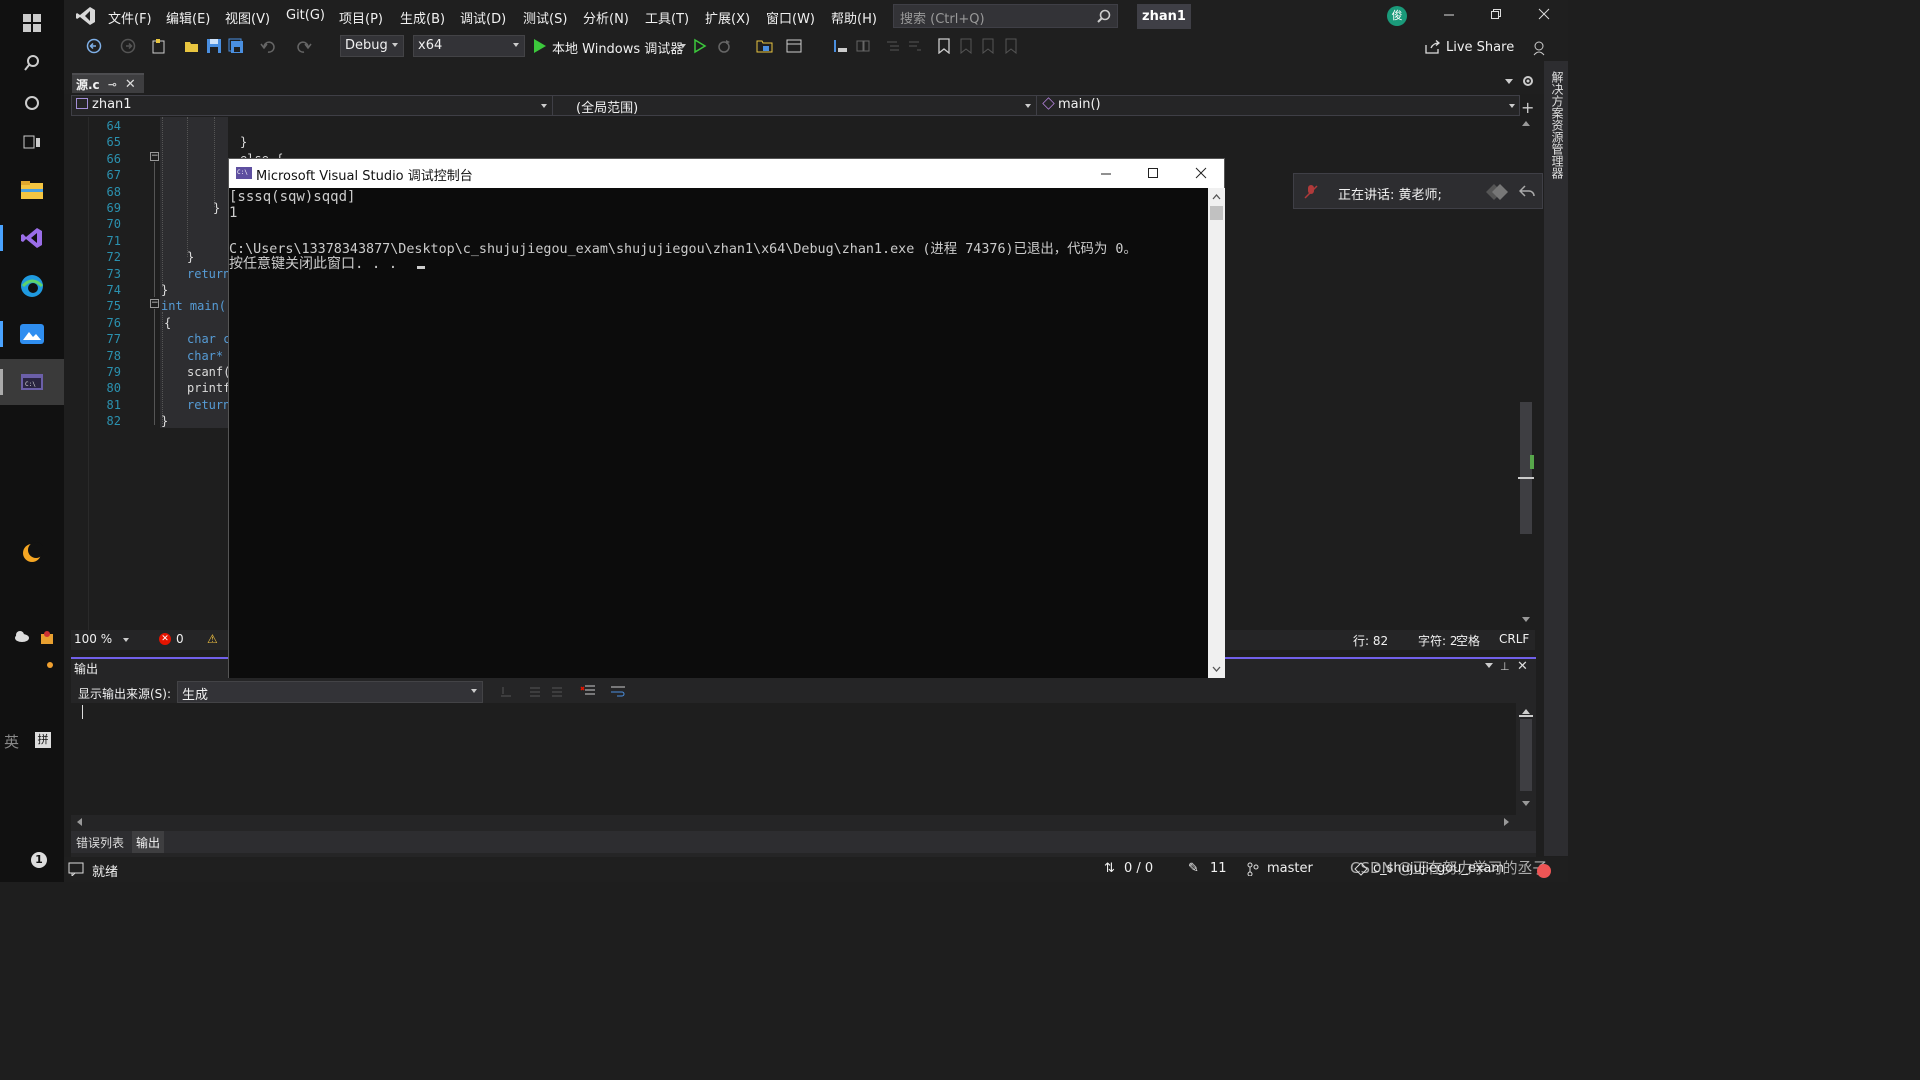 Image resolution: width=1920 pixels, height=1080 pixels. What do you see at coordinates (130, 84) in the screenshot?
I see `close-tab-icon: ✕` at bounding box center [130, 84].